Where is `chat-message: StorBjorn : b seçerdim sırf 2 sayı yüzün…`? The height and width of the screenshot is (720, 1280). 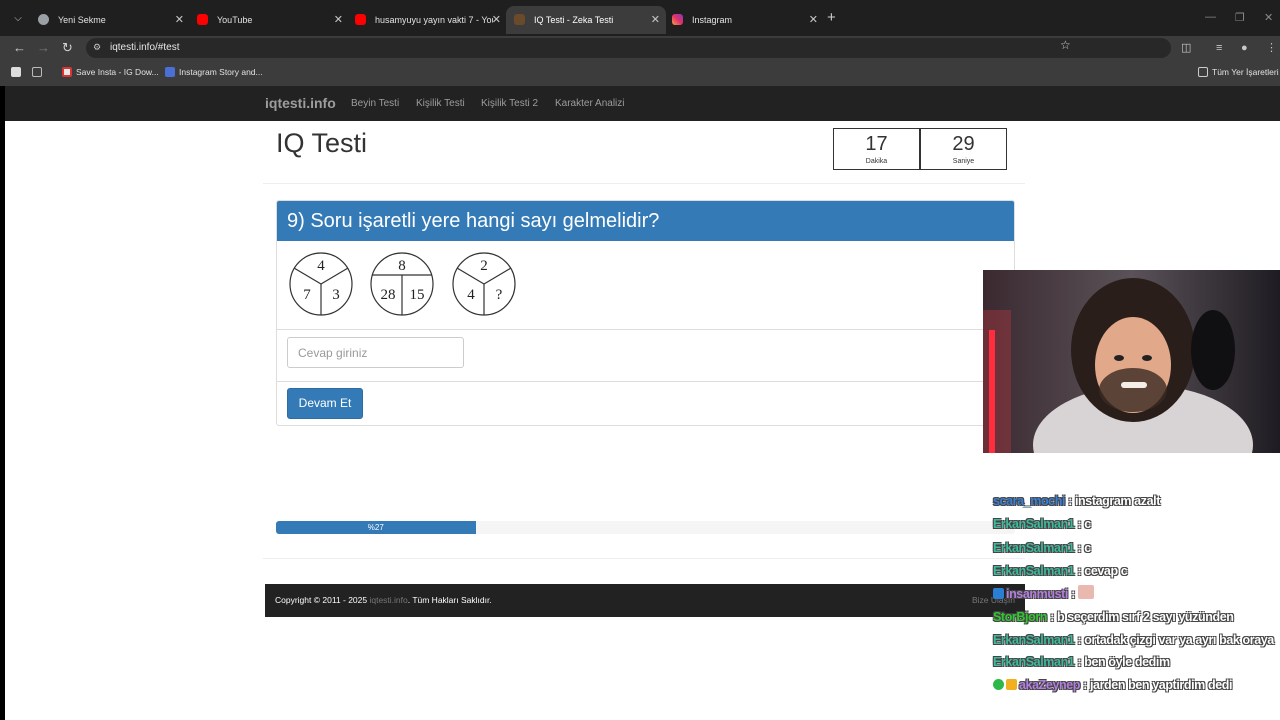 chat-message: StorBjorn : b seçerdim sırf 2 sayı yüzün… is located at coordinates (1135, 617).